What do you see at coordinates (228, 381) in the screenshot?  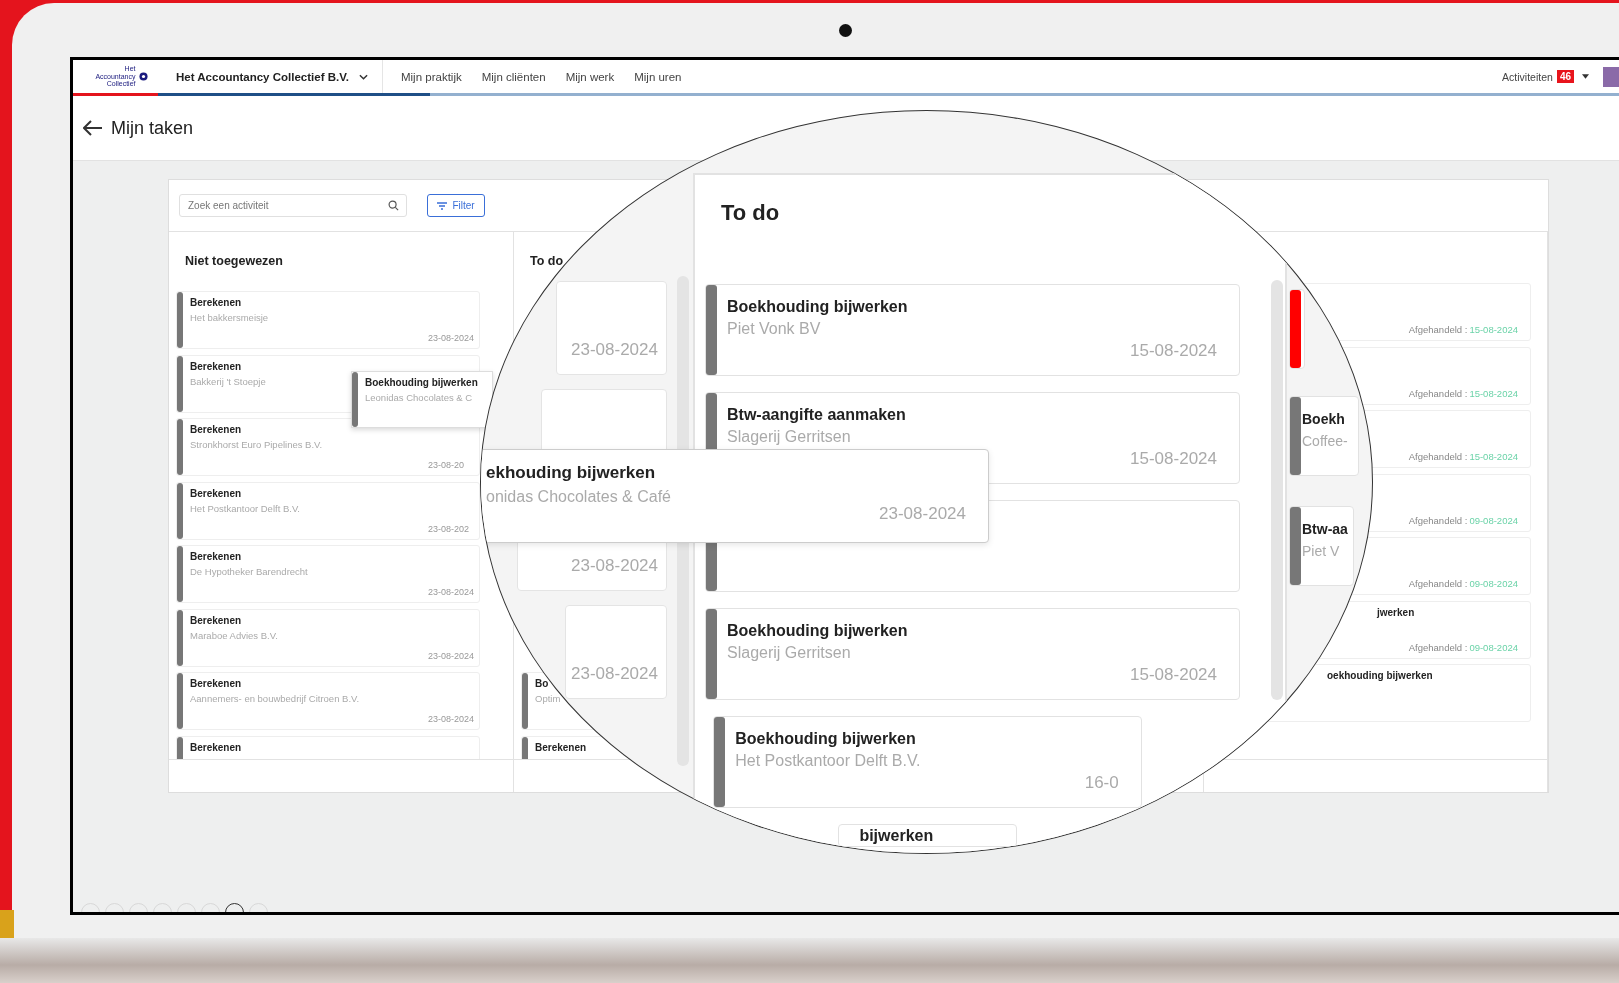 I see `client-name: Bakkerij 't Stoepje` at bounding box center [228, 381].